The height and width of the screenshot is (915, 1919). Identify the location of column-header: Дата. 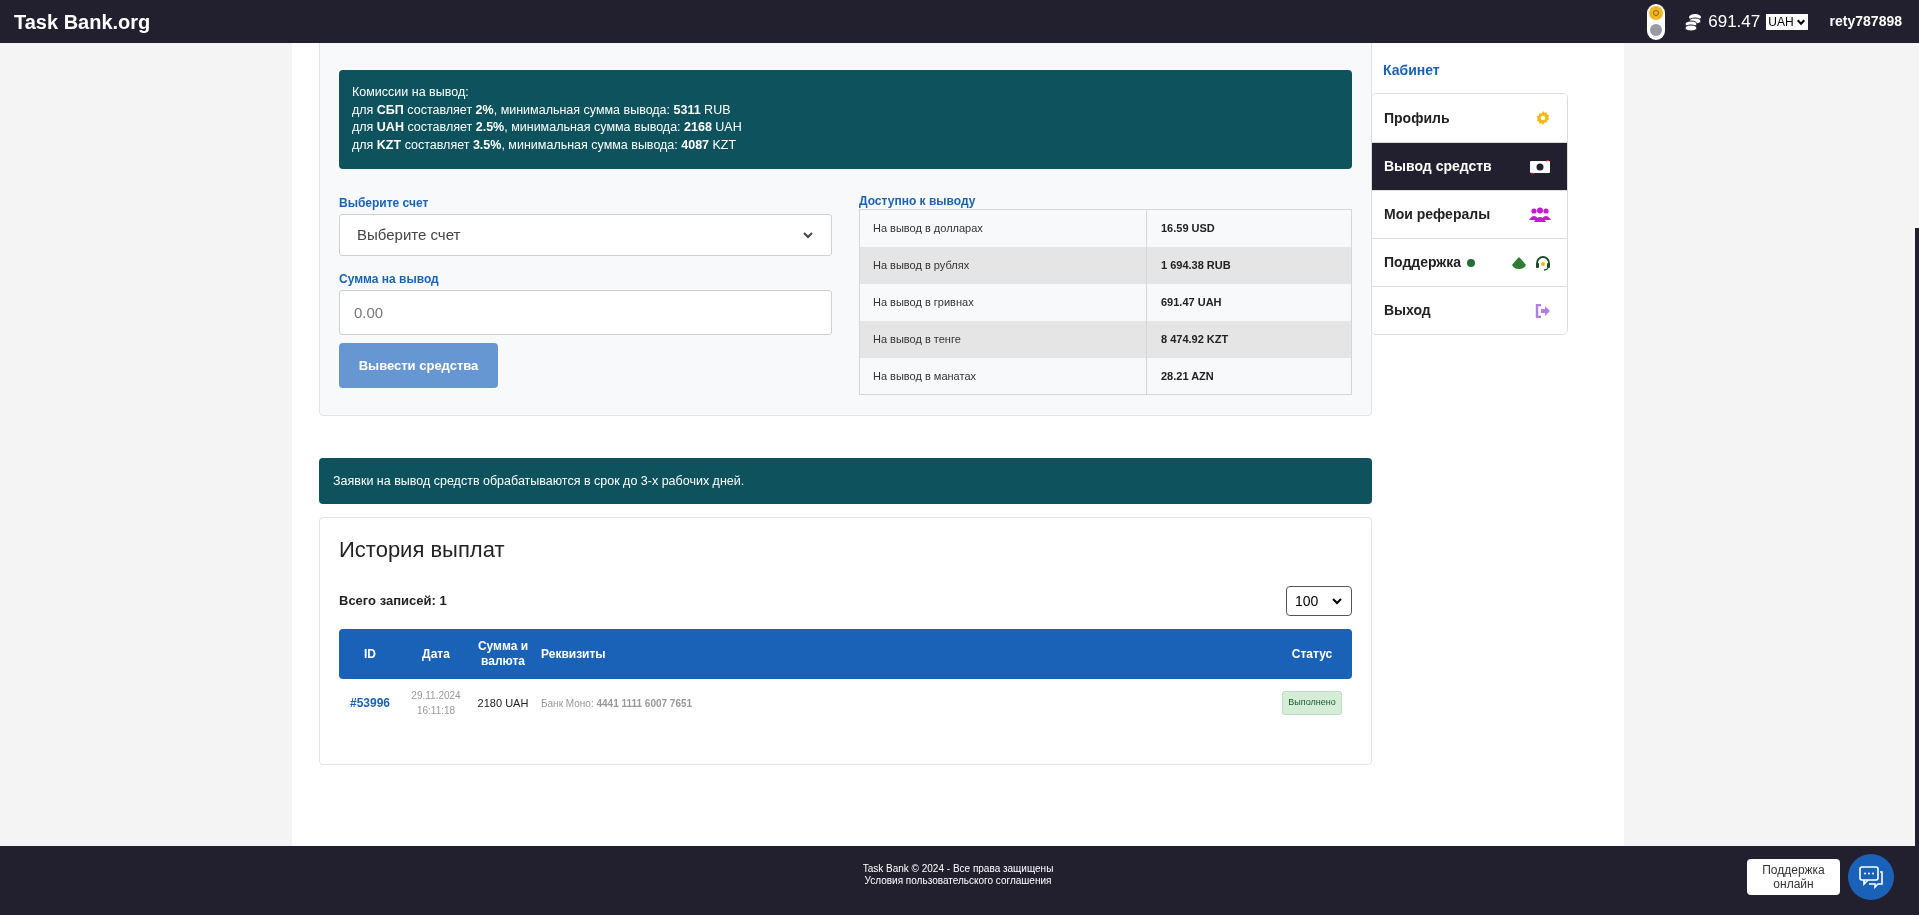
(436, 654).